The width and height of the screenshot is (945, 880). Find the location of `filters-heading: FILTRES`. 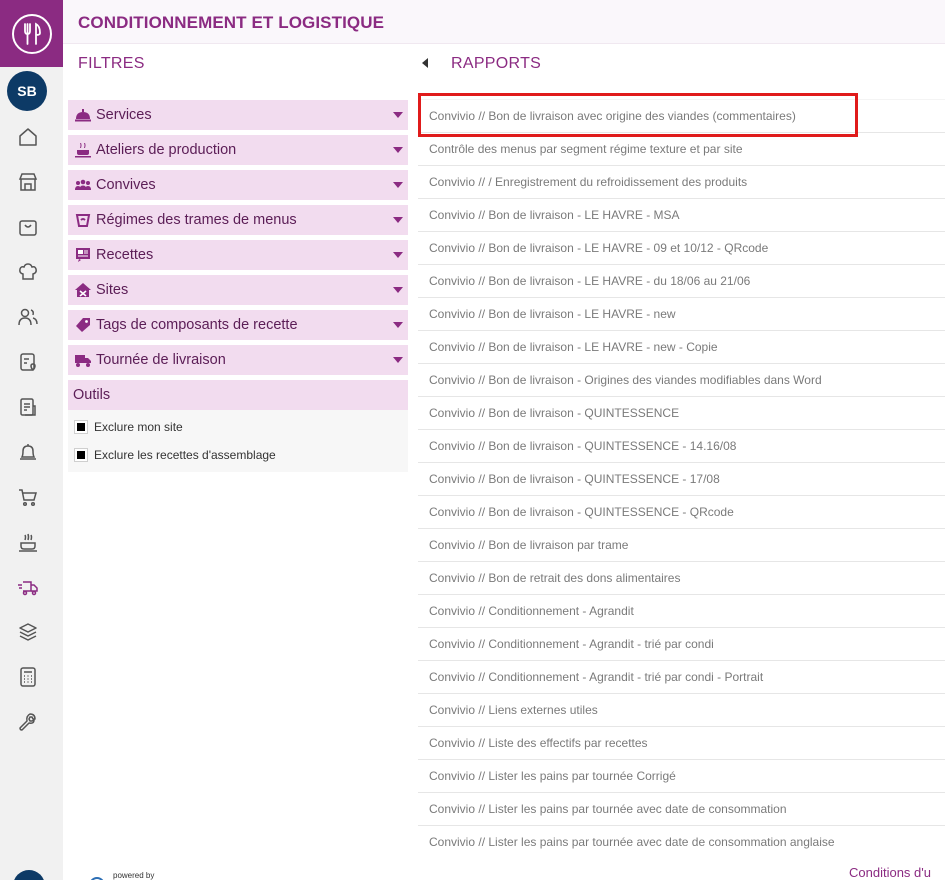

filters-heading: FILTRES is located at coordinates (111, 63).